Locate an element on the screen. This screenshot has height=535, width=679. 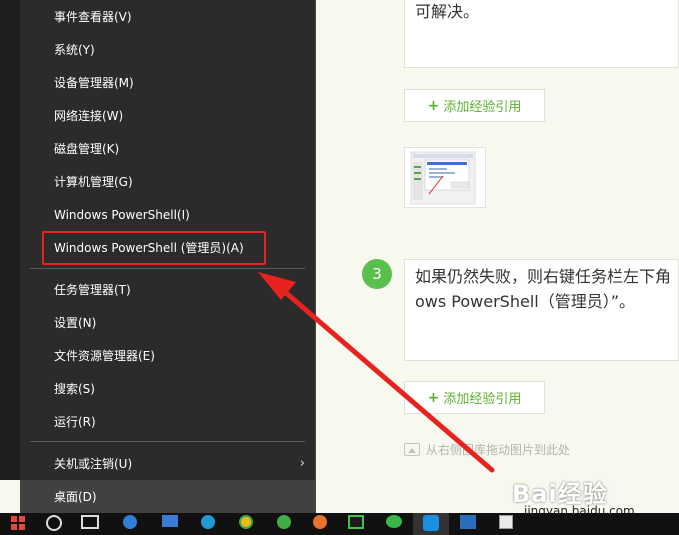
task-view-icon is located at coordinates (90, 522).